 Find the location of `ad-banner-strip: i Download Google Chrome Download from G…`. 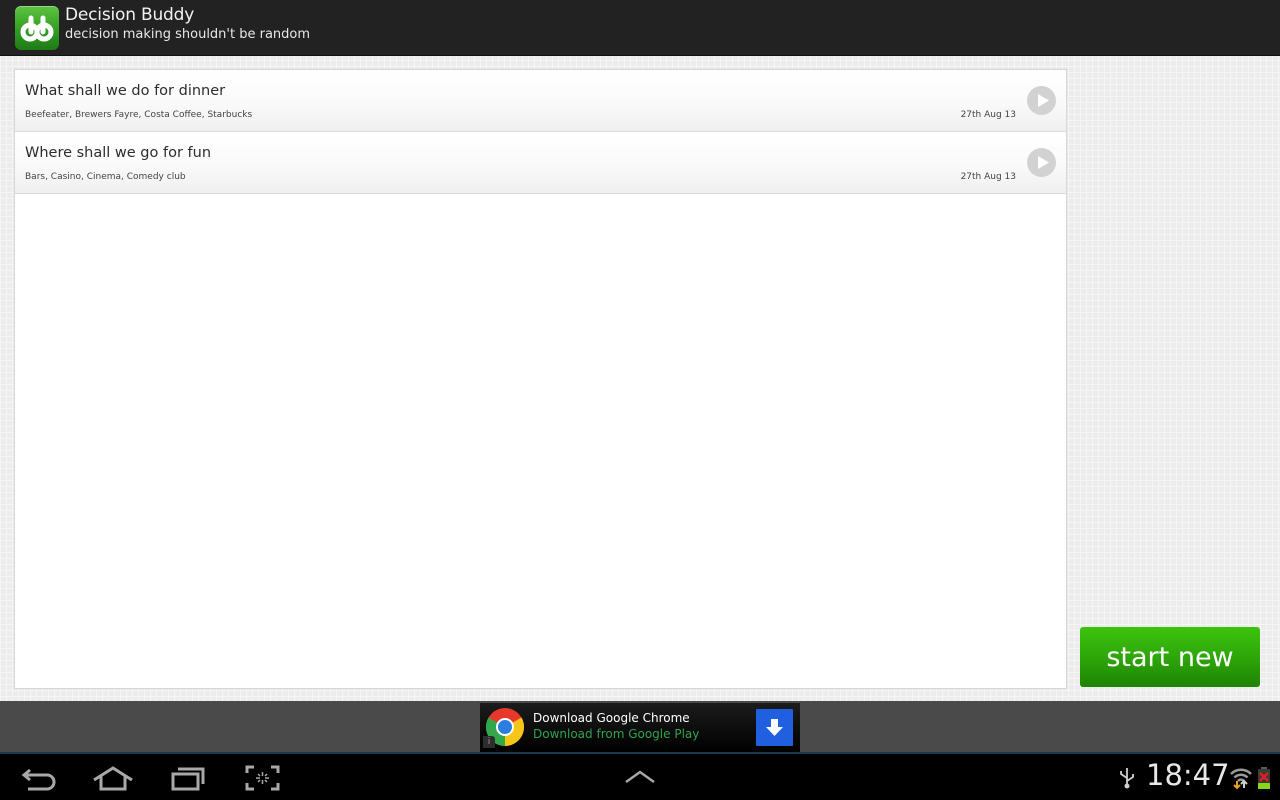

ad-banner-strip: i Download Google Chrome Download from G… is located at coordinates (640, 726).